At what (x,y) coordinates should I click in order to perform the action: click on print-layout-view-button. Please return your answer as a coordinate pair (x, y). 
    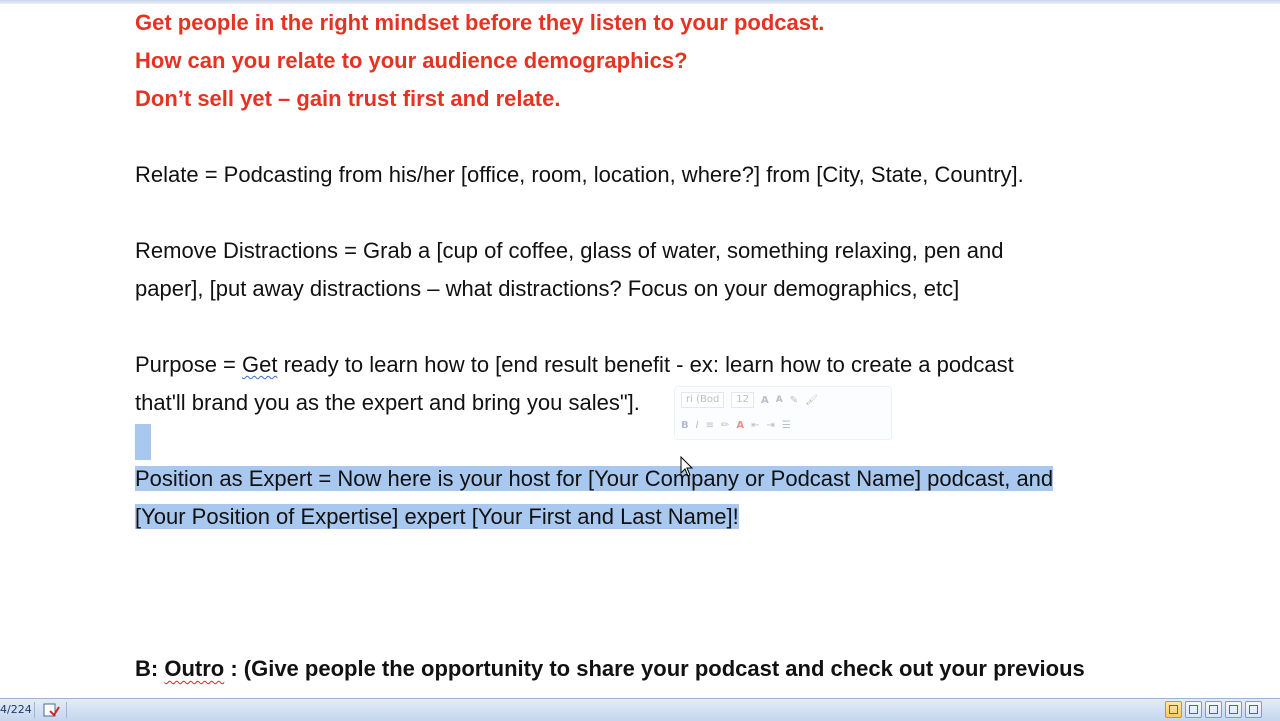
    Looking at the image, I should click on (1173, 709).